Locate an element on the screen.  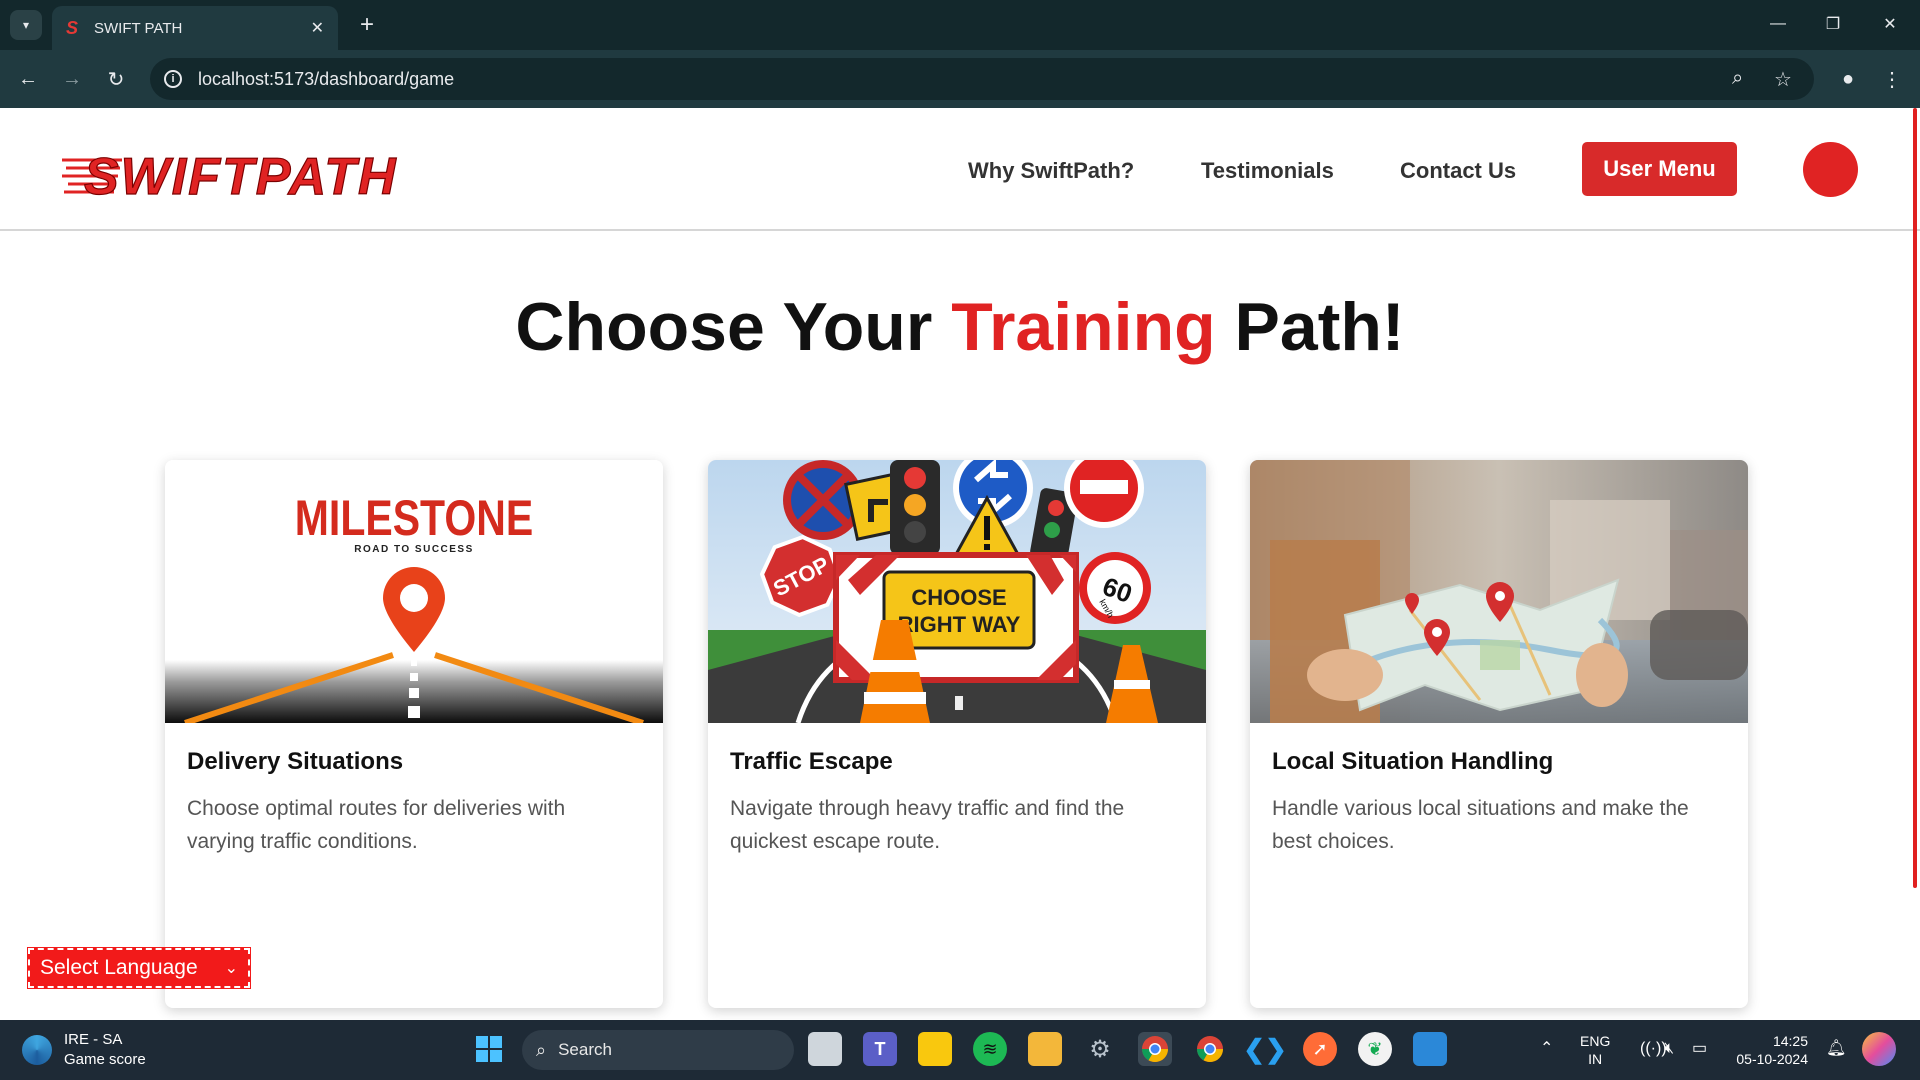
tab-search-button: ▾ is located at coordinates (26, 25).